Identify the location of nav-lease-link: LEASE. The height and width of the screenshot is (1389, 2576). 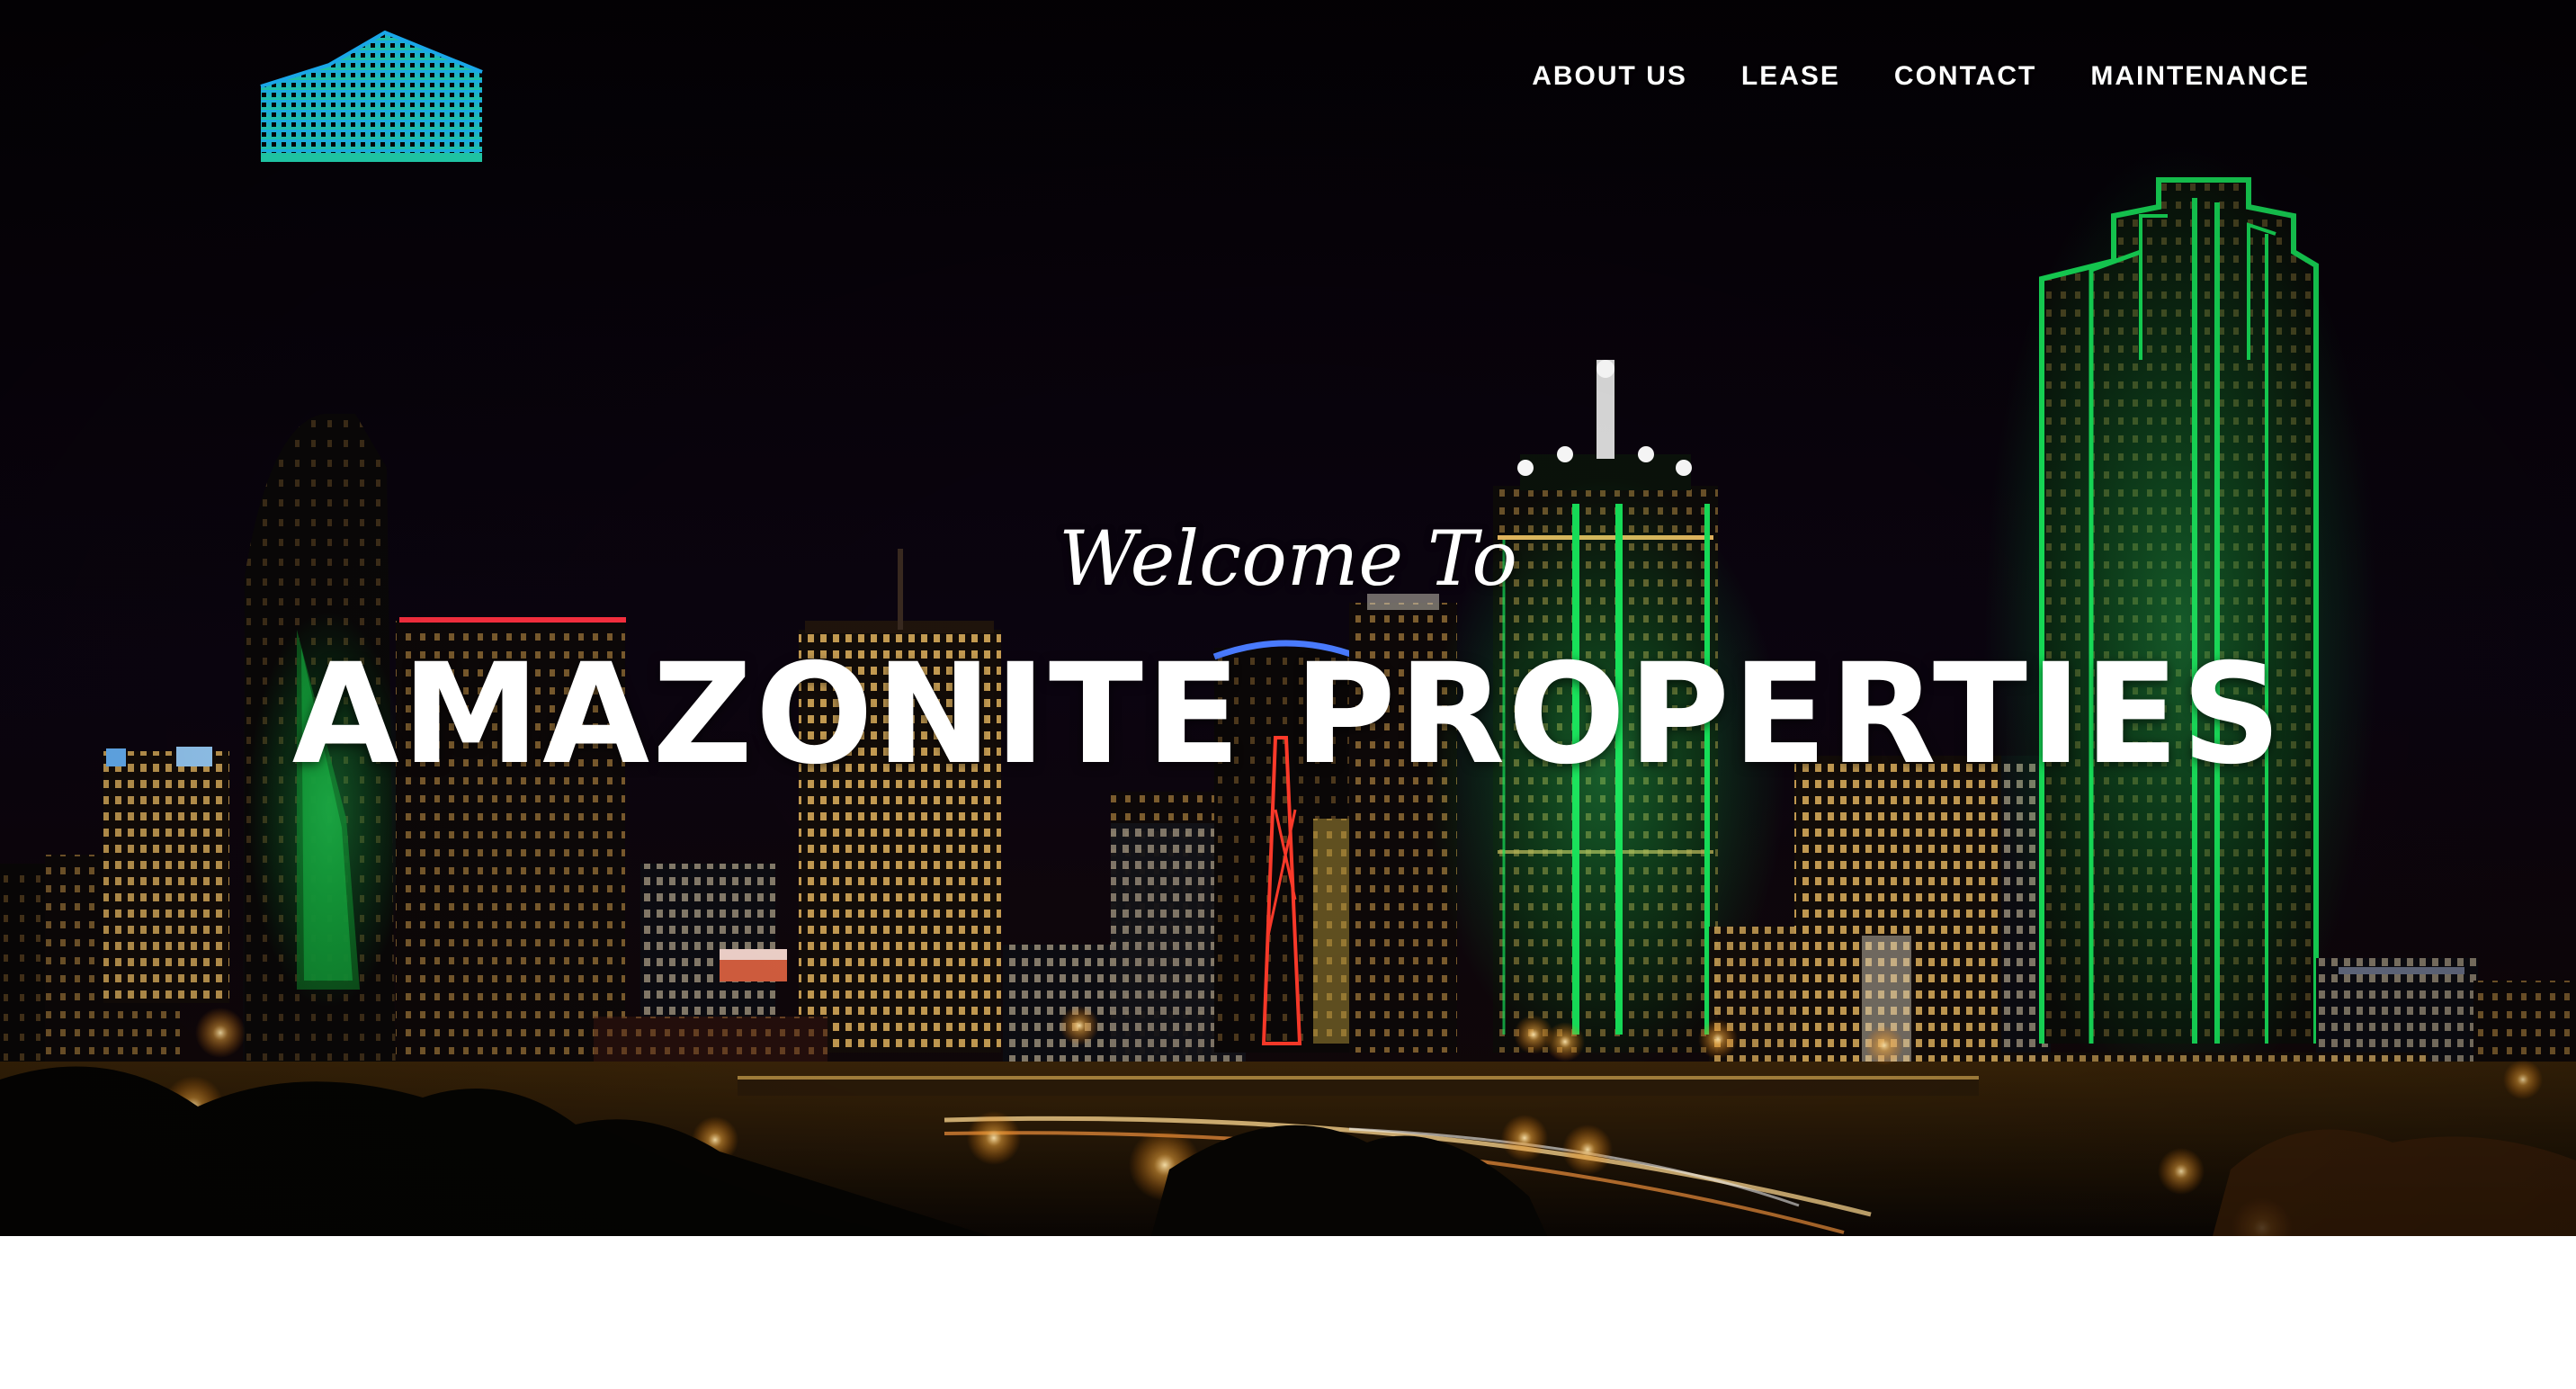
(1790, 76).